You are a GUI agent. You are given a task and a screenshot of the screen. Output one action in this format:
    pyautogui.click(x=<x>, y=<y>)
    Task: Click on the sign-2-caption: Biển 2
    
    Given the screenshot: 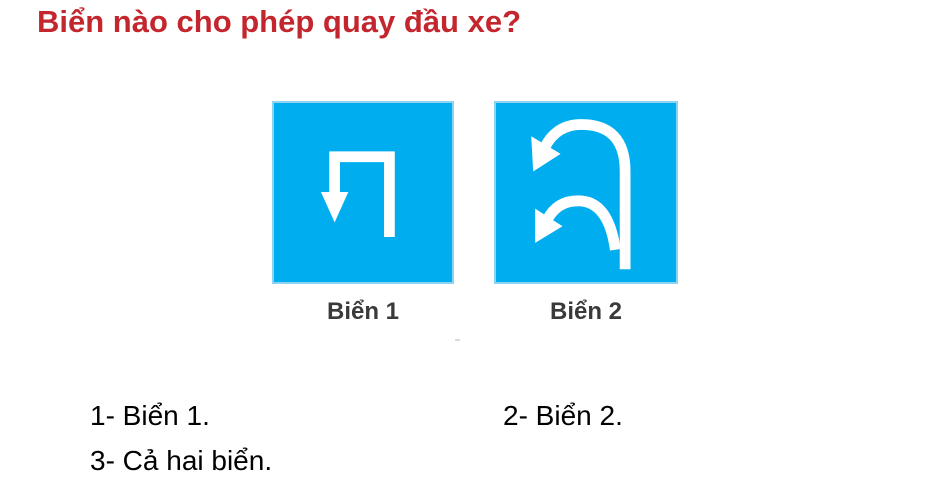 What is the action you would take?
    pyautogui.click(x=586, y=311)
    